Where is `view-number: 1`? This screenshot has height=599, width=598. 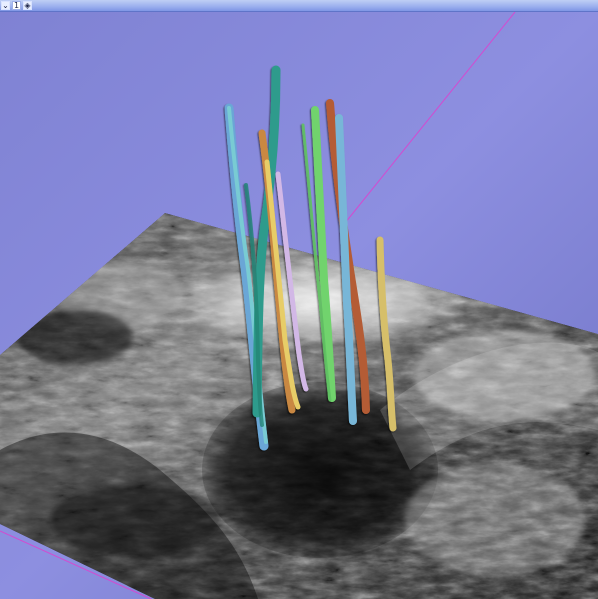 view-number: 1 is located at coordinates (16, 5).